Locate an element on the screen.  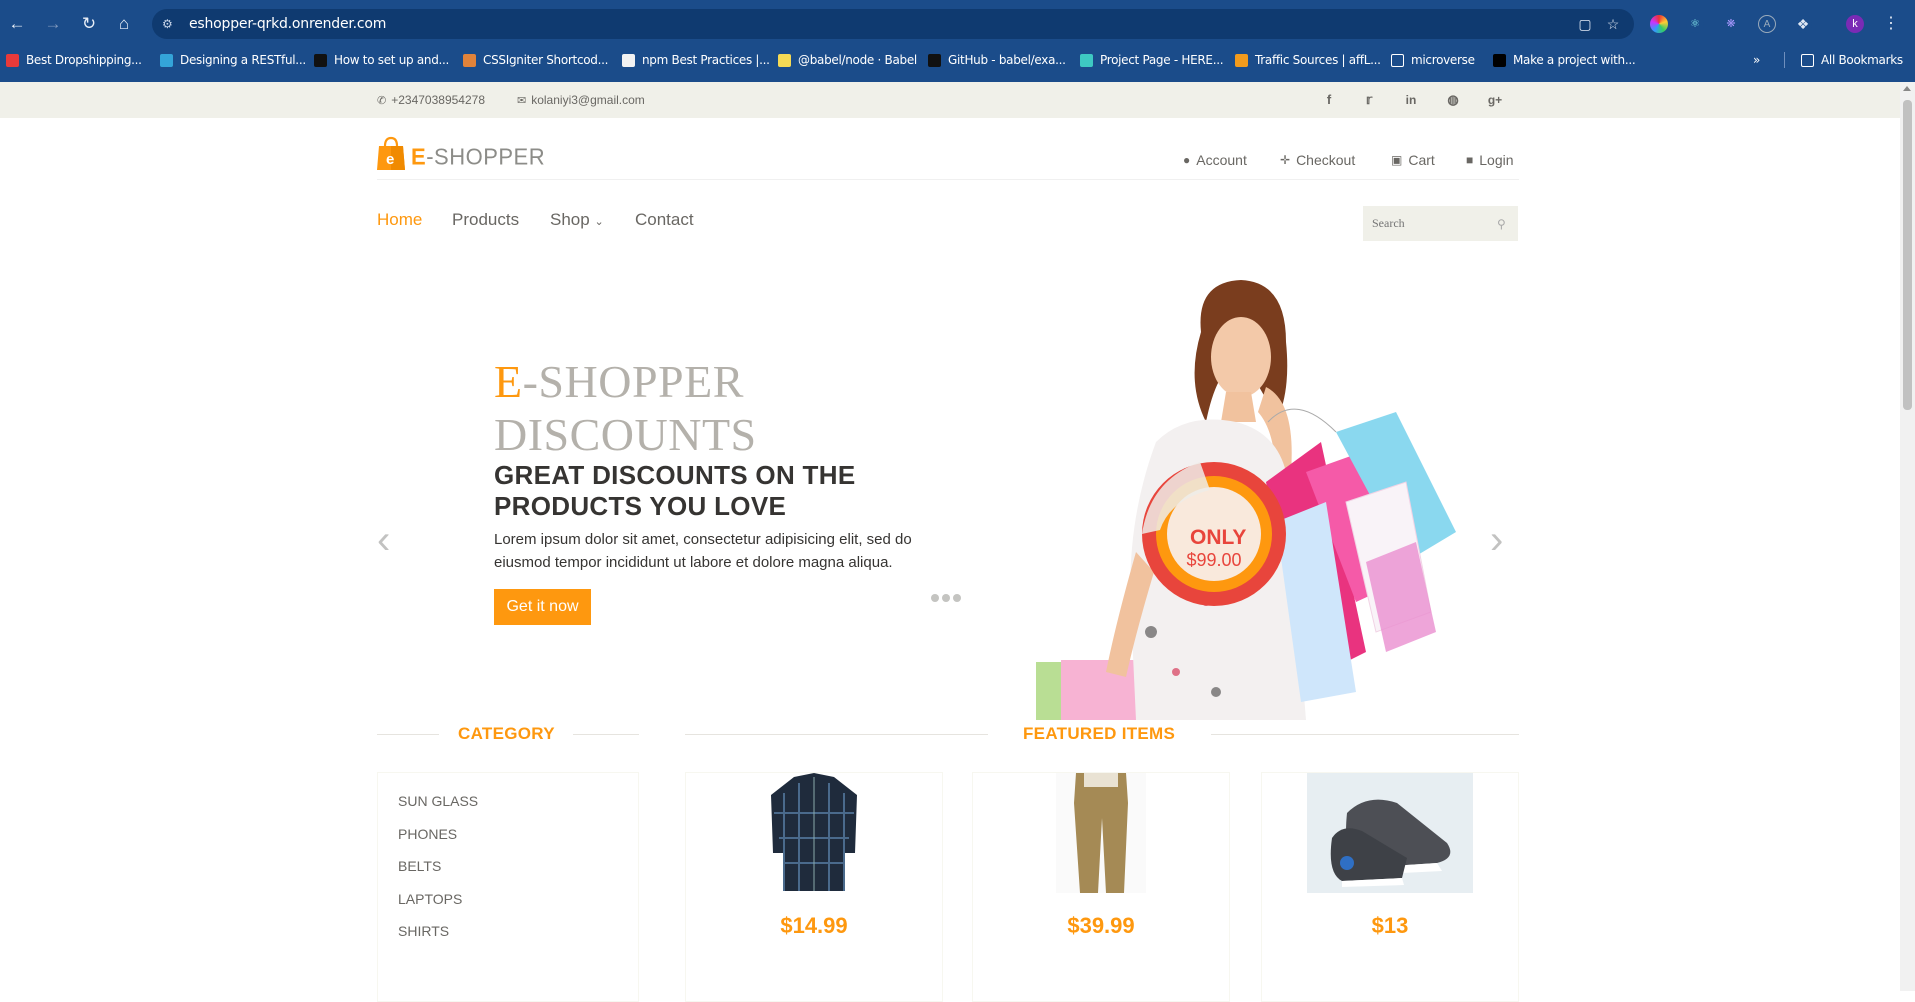
twitter-icon: 𝕣 is located at coordinates (1369, 100).